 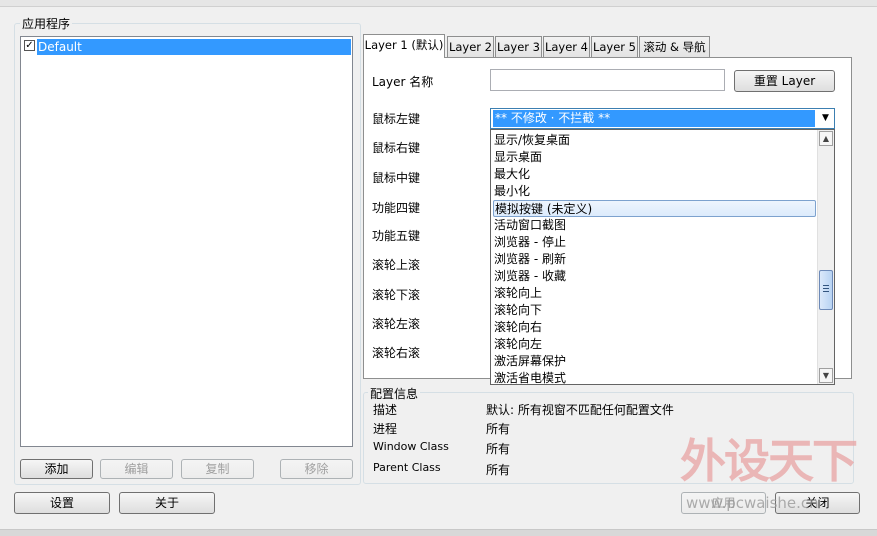 I want to click on tab-layer-1: Layer 1 (默认), so click(x=404, y=46).